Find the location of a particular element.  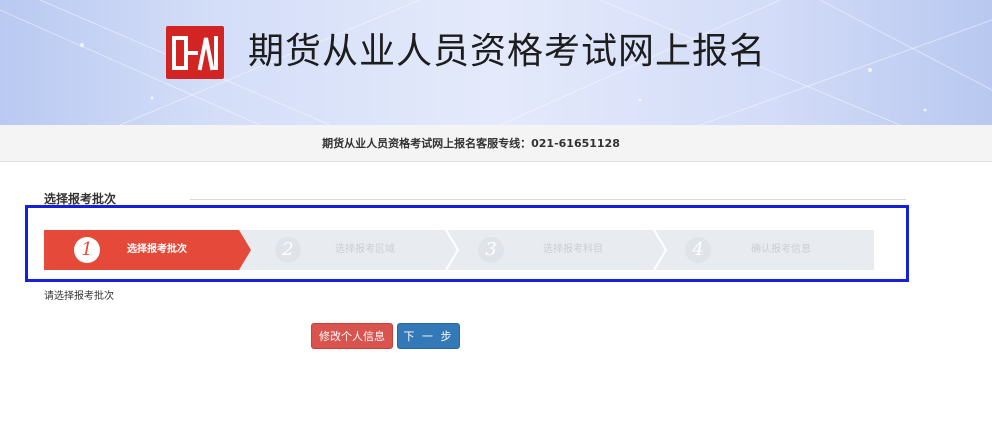

hotline-bar: 期货从业人员资格考试网上报名客服专线：021-61651128 is located at coordinates (496, 143).